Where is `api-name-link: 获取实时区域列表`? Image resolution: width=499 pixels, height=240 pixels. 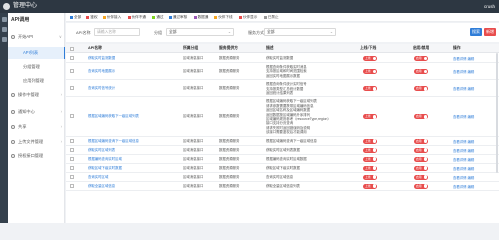 api-name-link: 获取实时区域列表 is located at coordinates (101, 150).